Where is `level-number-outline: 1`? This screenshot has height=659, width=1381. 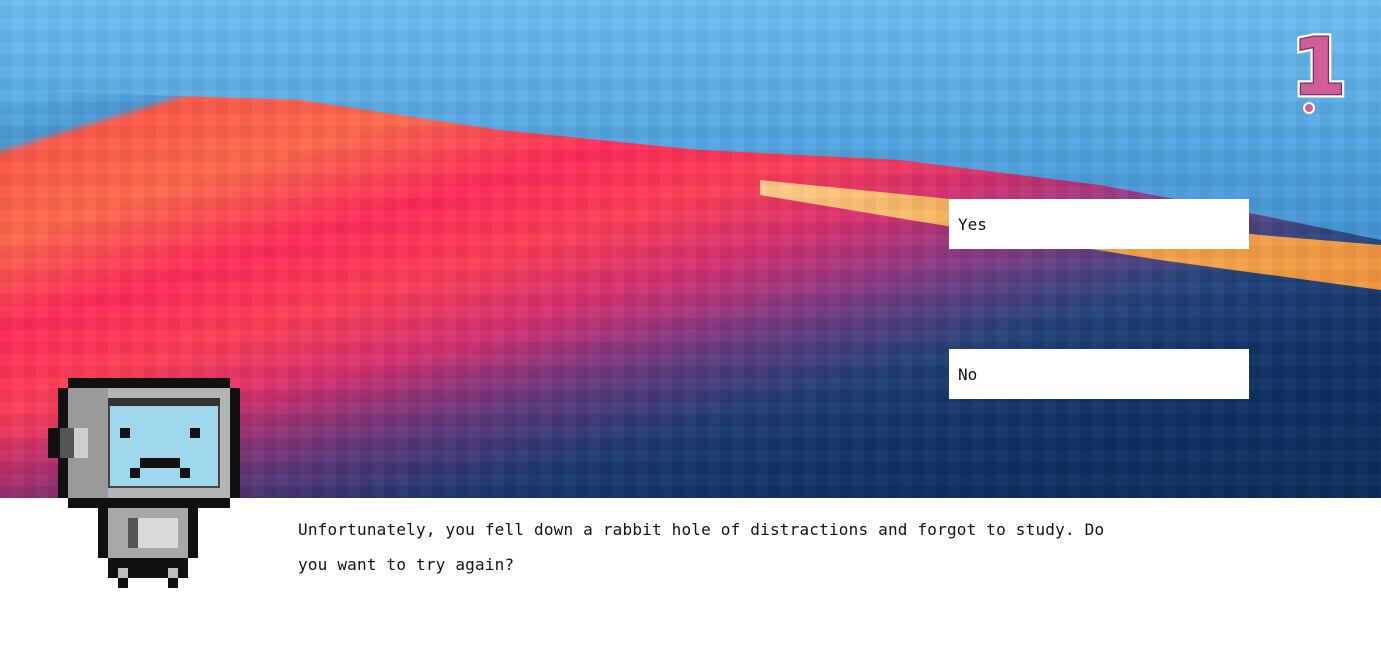
level-number-outline: 1 is located at coordinates (1319, 68).